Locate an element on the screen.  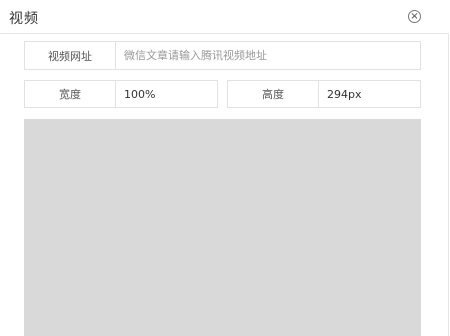
width-row: 宽度 100% is located at coordinates (121, 94).